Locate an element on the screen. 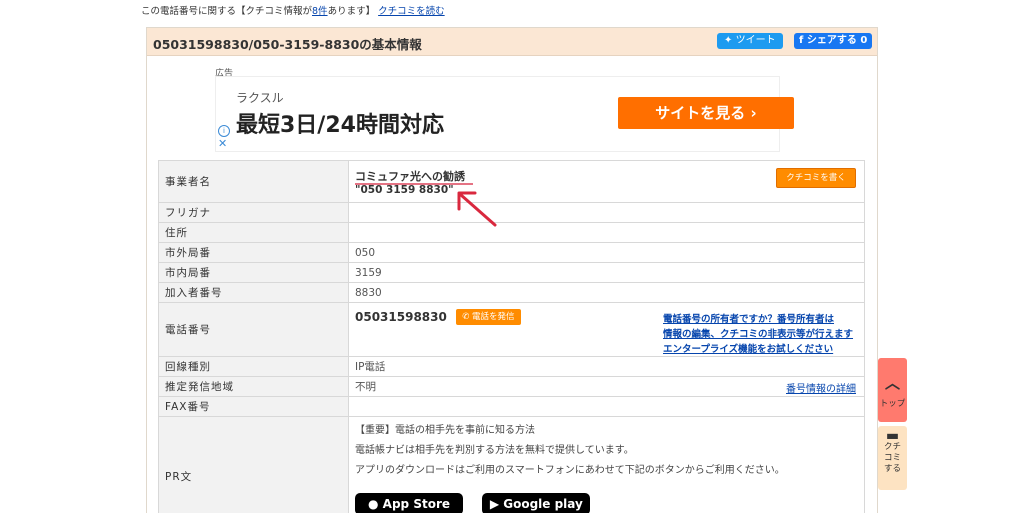 Image resolution: width=1024 pixels, height=513 pixels. fax-value is located at coordinates (607, 407).